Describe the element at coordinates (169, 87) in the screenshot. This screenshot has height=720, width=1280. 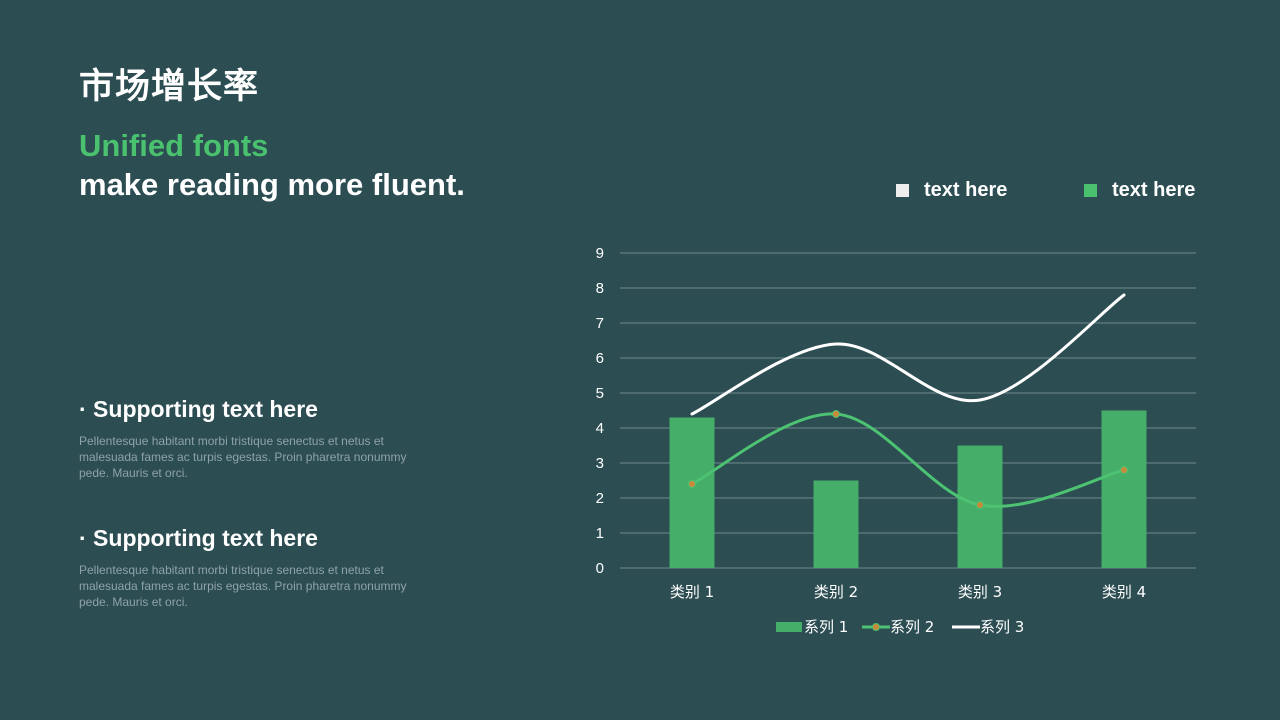
I see `page-title: 市场增长率` at that location.